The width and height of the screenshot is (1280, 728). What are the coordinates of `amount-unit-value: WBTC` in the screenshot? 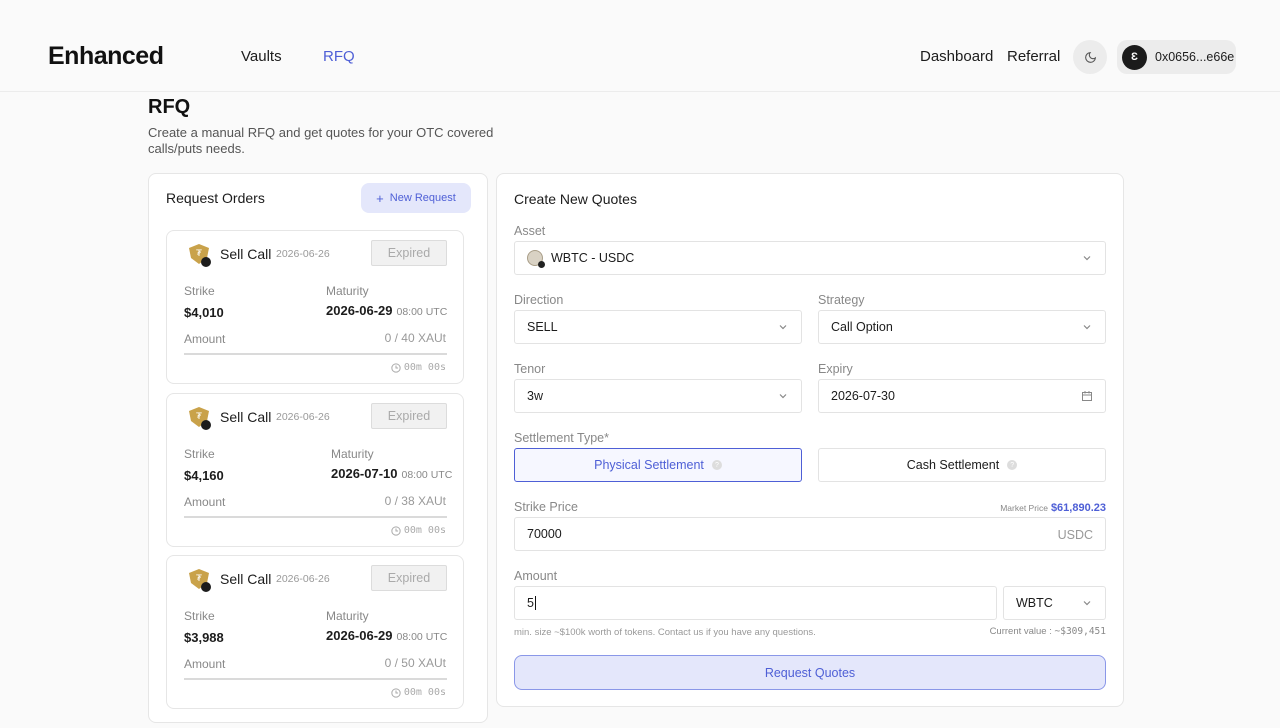 It's located at (1034, 603).